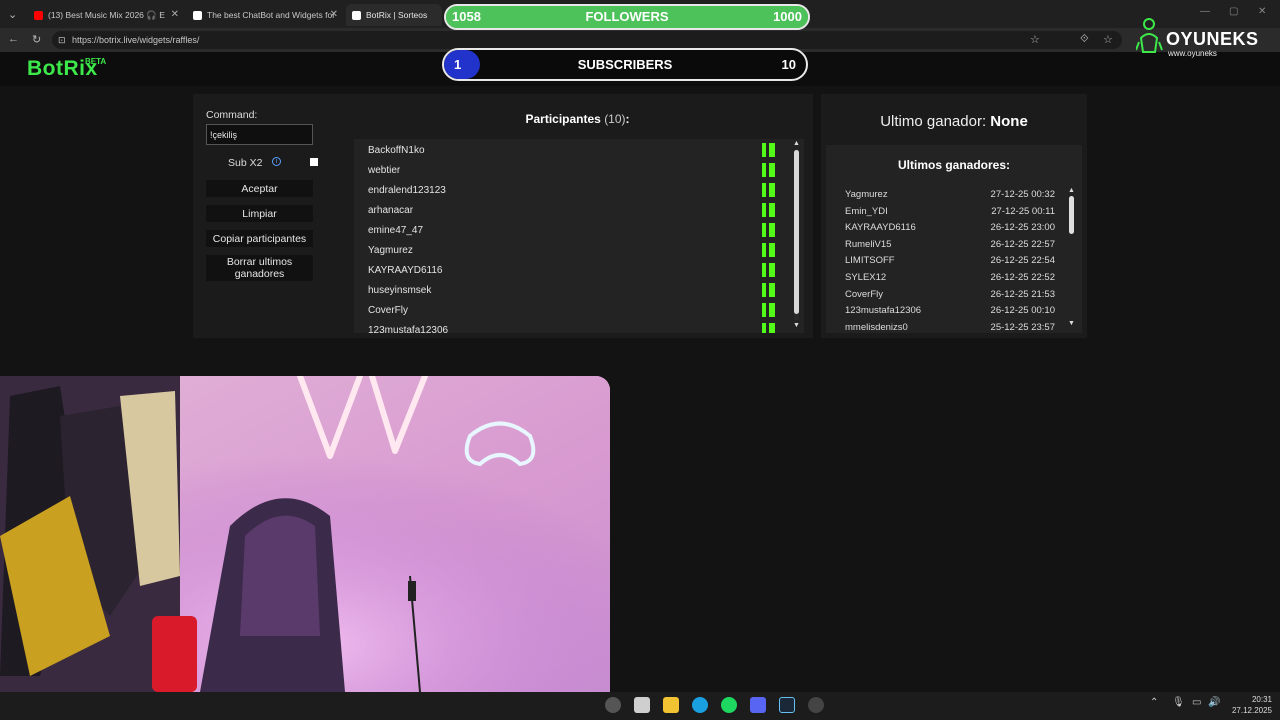 Image resolution: width=1280 pixels, height=720 pixels. I want to click on winner-row: Yagmurez 27-12-25 00:32, so click(950, 197).